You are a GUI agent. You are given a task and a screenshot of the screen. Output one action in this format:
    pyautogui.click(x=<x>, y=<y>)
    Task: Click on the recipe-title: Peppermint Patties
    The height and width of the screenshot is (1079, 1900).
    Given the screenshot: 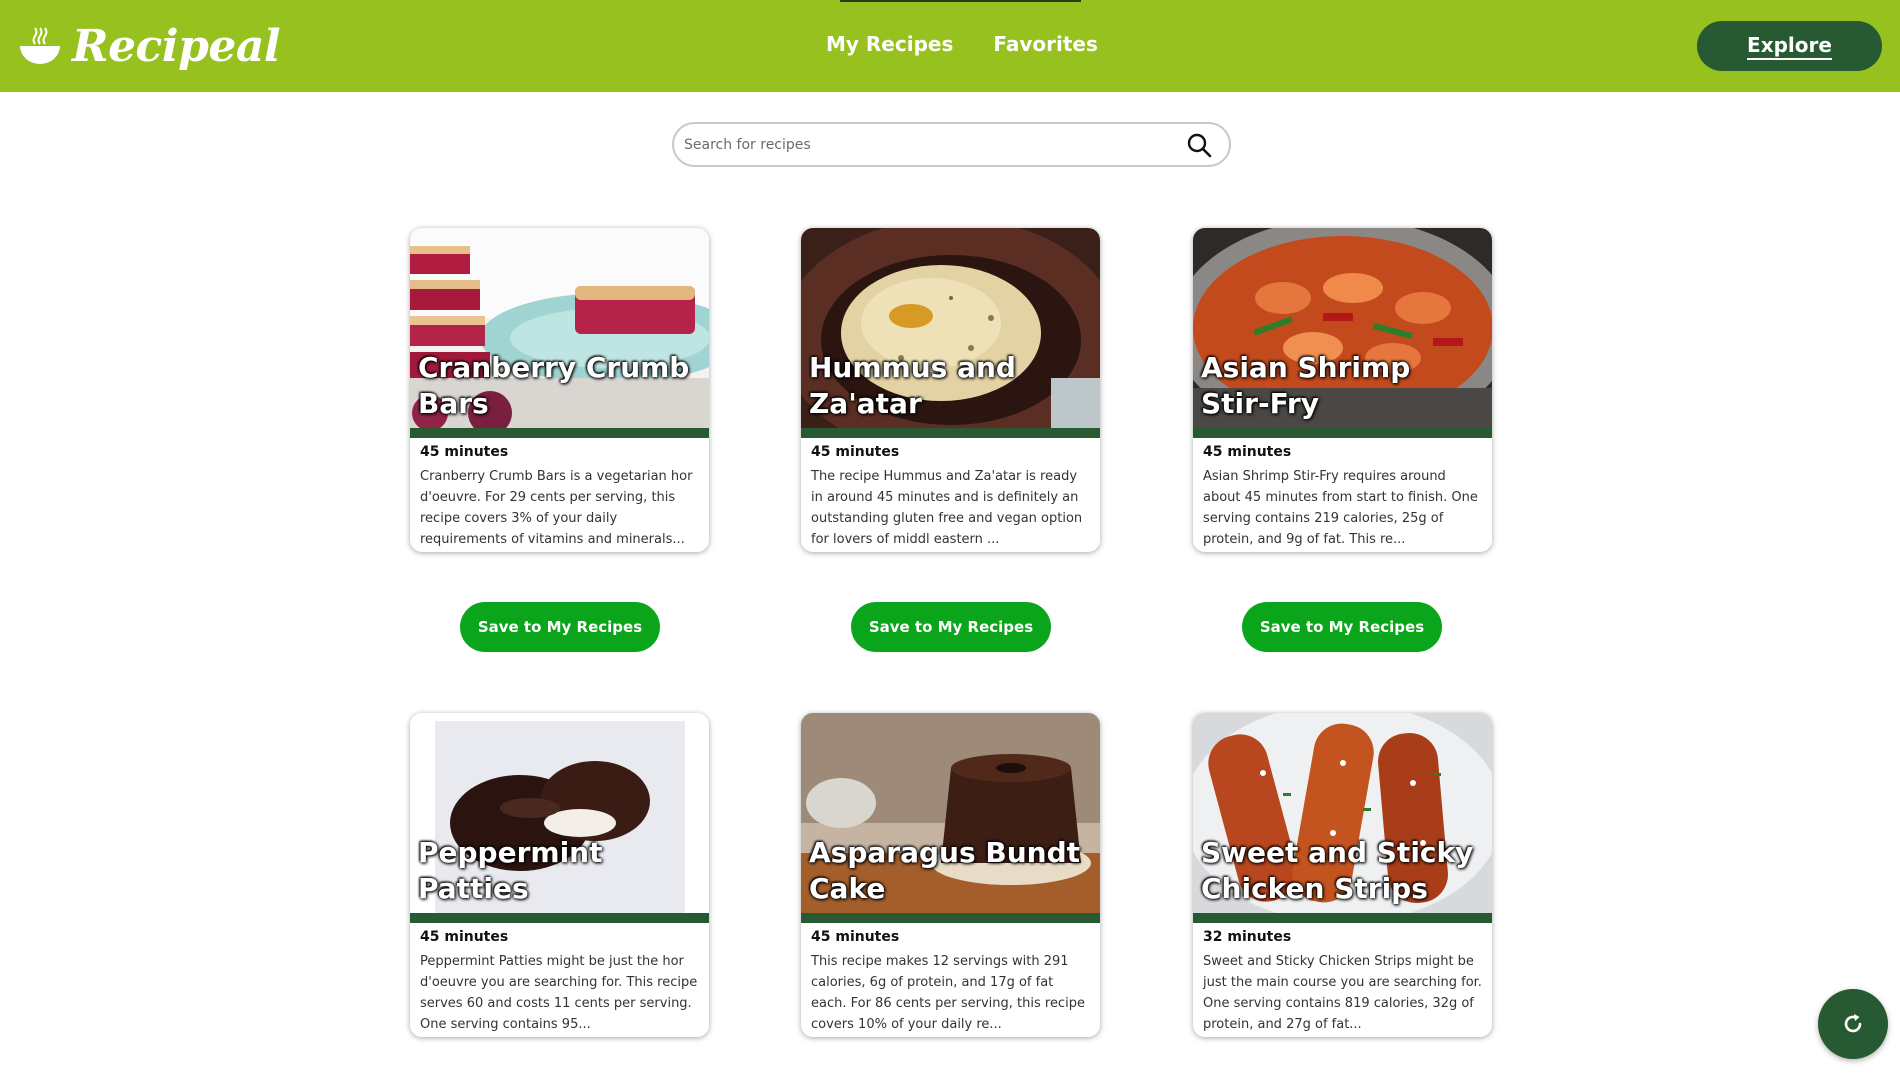 What is the action you would take?
    pyautogui.click(x=510, y=870)
    